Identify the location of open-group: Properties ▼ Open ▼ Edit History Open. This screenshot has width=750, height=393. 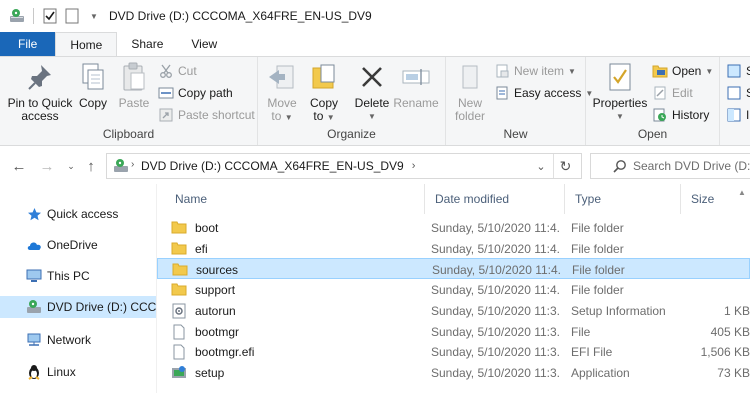
(653, 101).